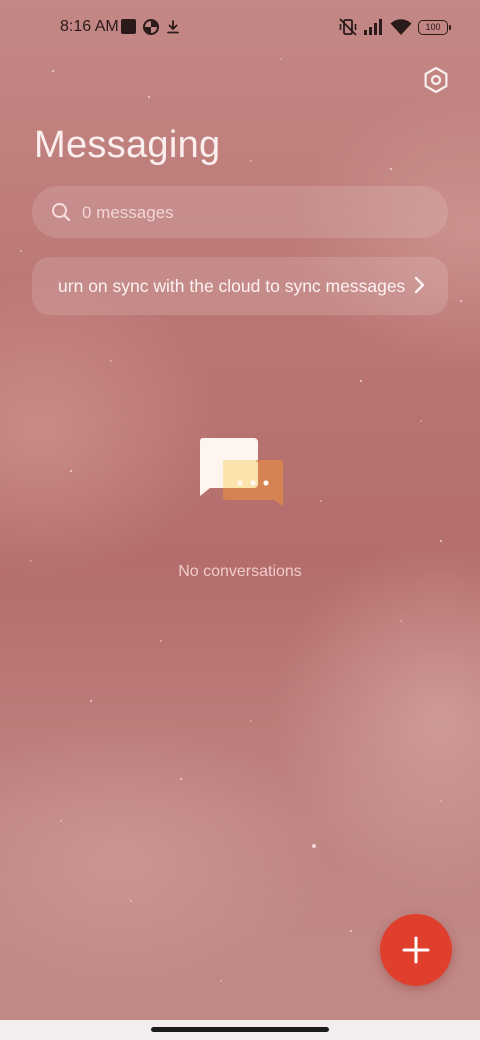  Describe the element at coordinates (434, 27) in the screenshot. I see `battery-icon: 100` at that location.